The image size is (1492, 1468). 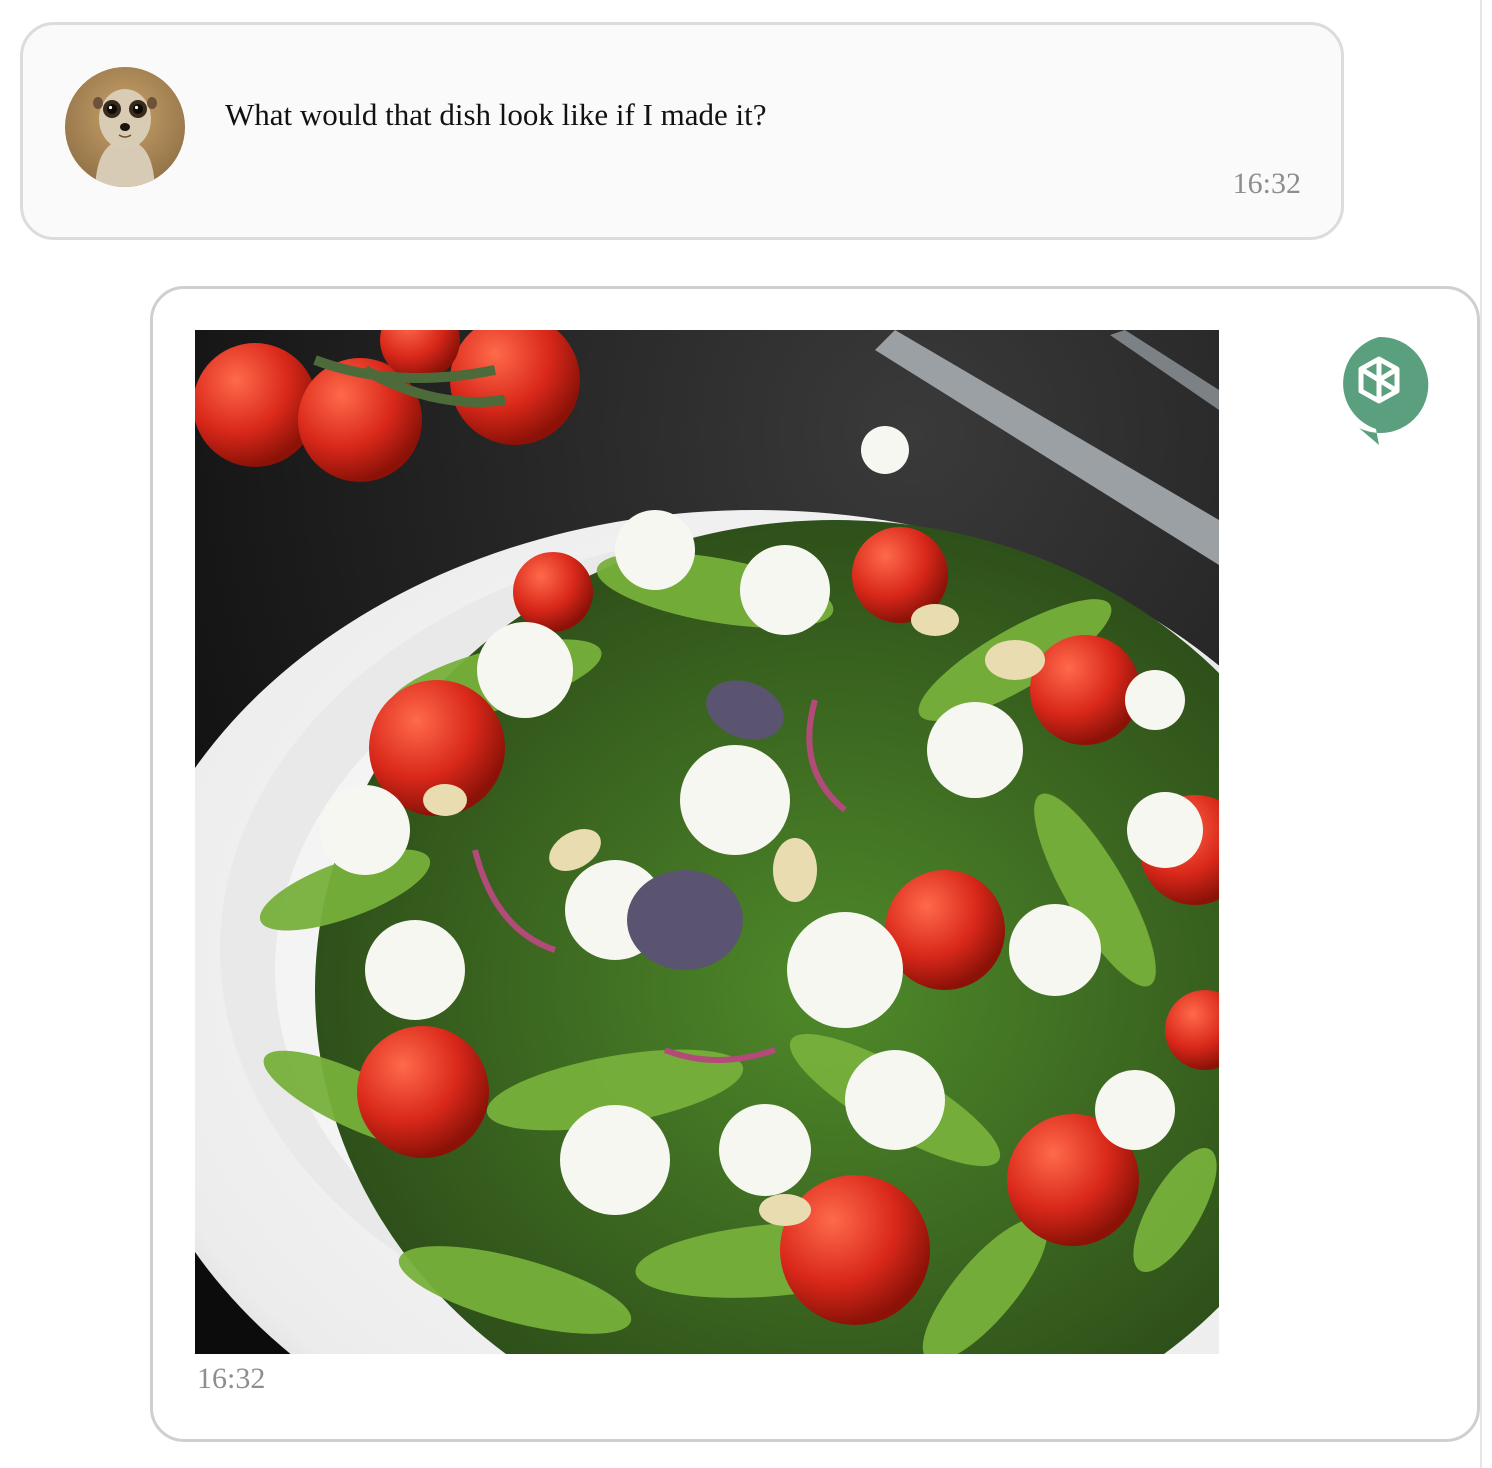 I want to click on meerkat-avatar-icon, so click(x=125, y=127).